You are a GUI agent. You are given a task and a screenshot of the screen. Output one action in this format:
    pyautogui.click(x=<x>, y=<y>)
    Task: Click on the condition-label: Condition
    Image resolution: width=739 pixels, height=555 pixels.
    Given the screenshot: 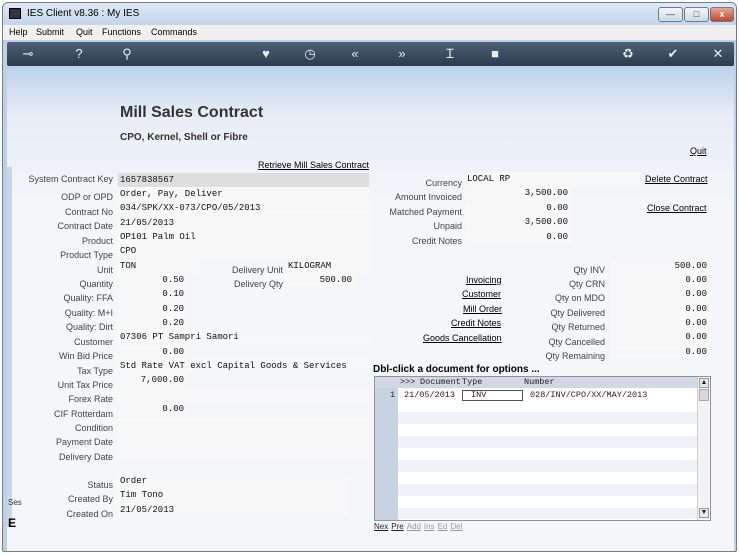 What is the action you would take?
    pyautogui.click(x=93, y=428)
    